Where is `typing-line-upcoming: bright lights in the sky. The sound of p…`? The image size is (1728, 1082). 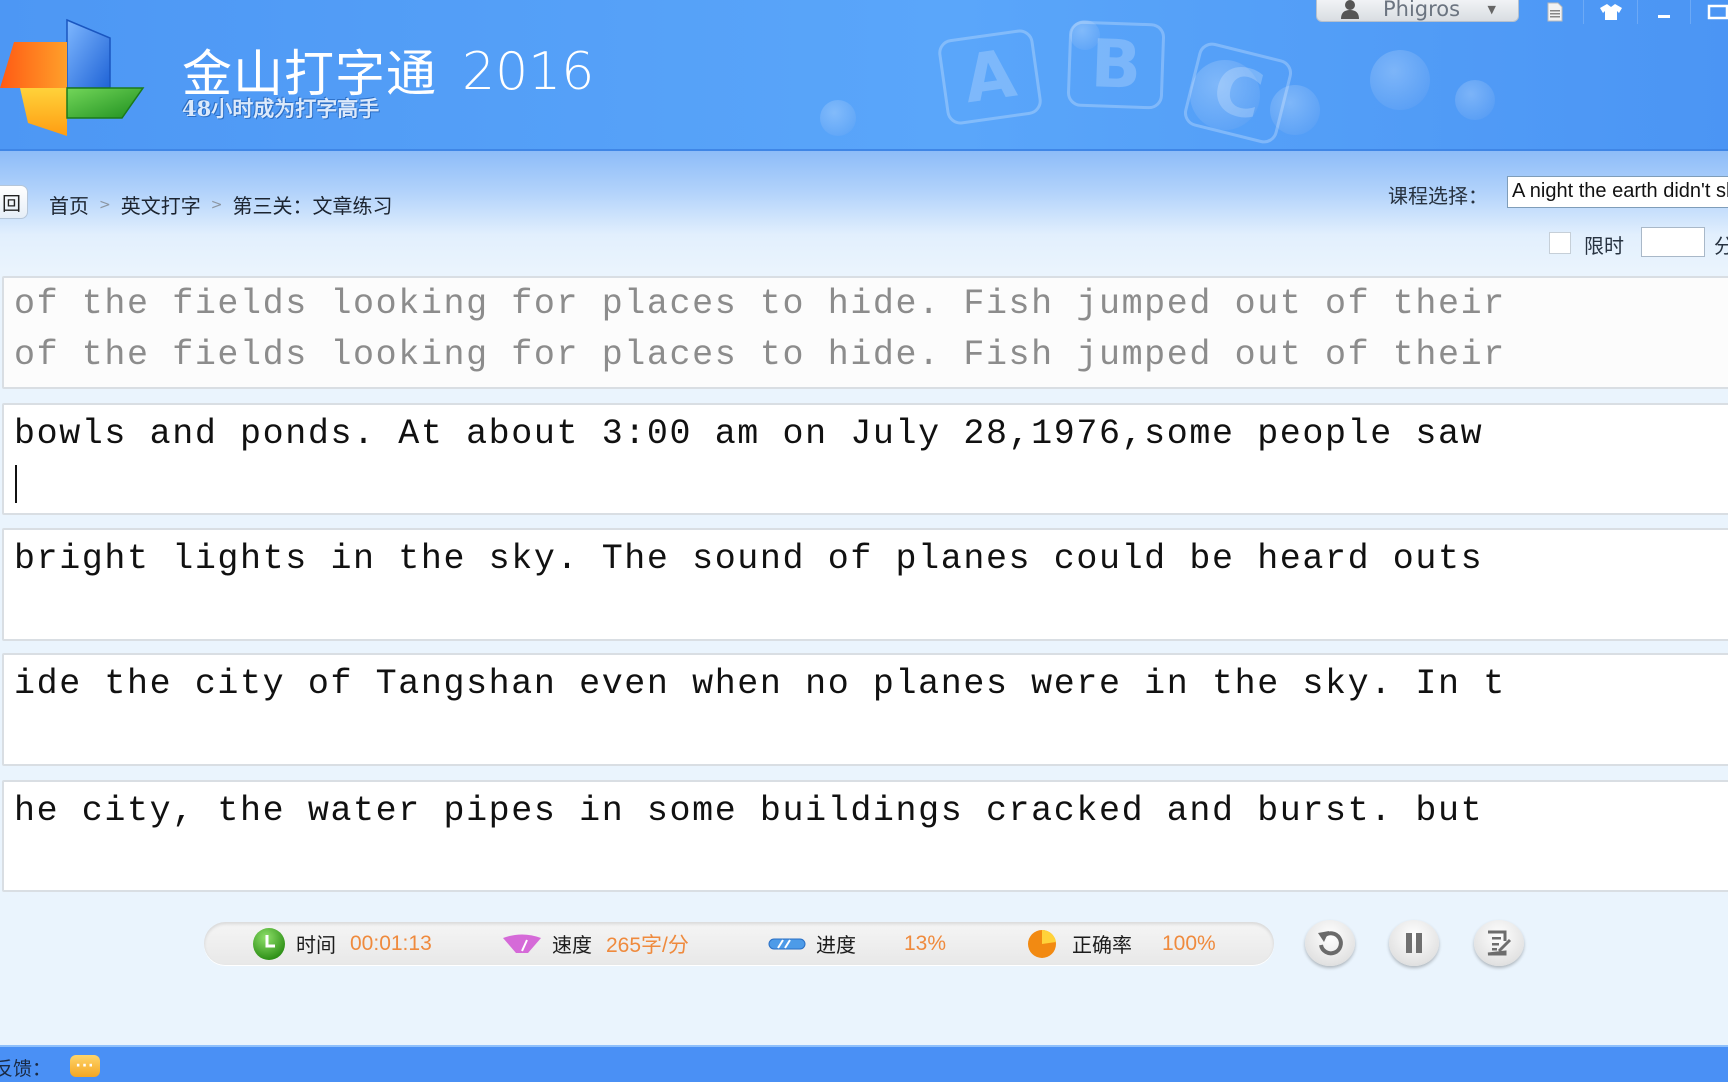 typing-line-upcoming: bright lights in the sky. The sound of p… is located at coordinates (865, 584).